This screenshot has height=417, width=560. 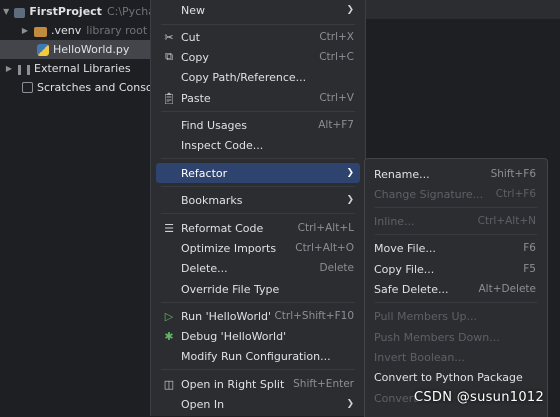 I want to click on menu-shortcut: Ctrl+V, so click(x=336, y=98).